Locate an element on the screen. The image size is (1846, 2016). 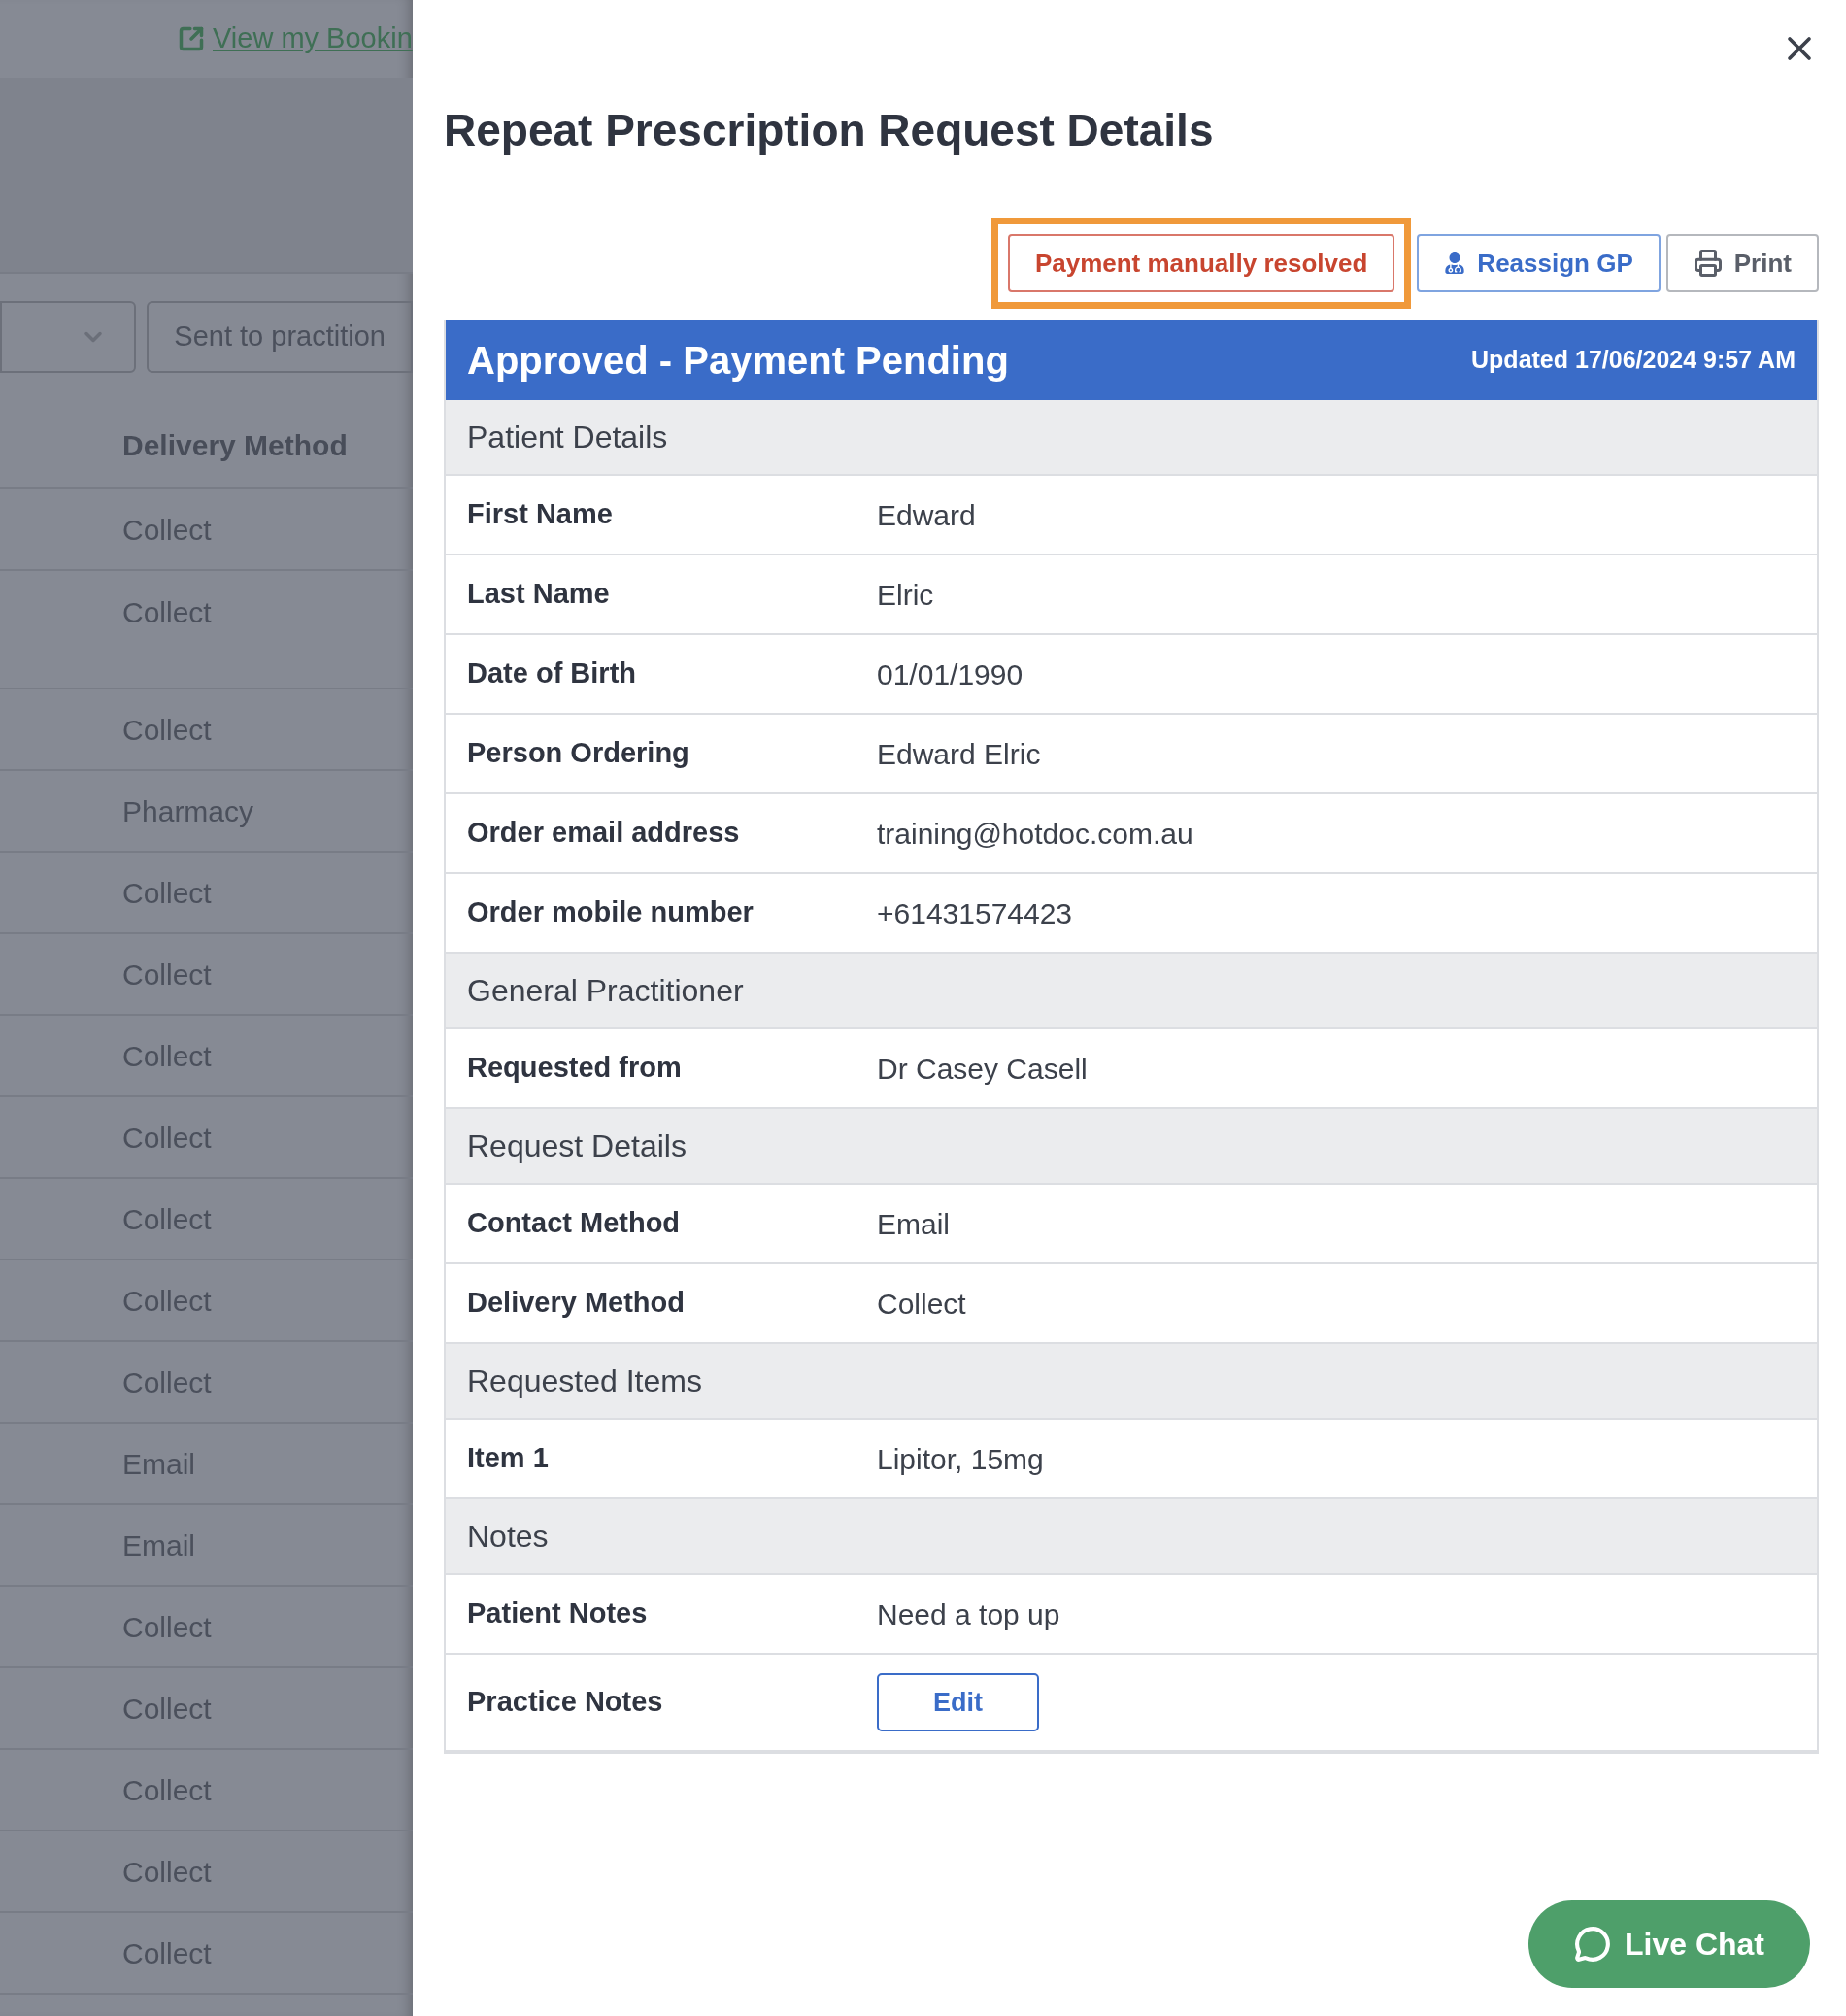
field-label: Last Name is located at coordinates (538, 594).